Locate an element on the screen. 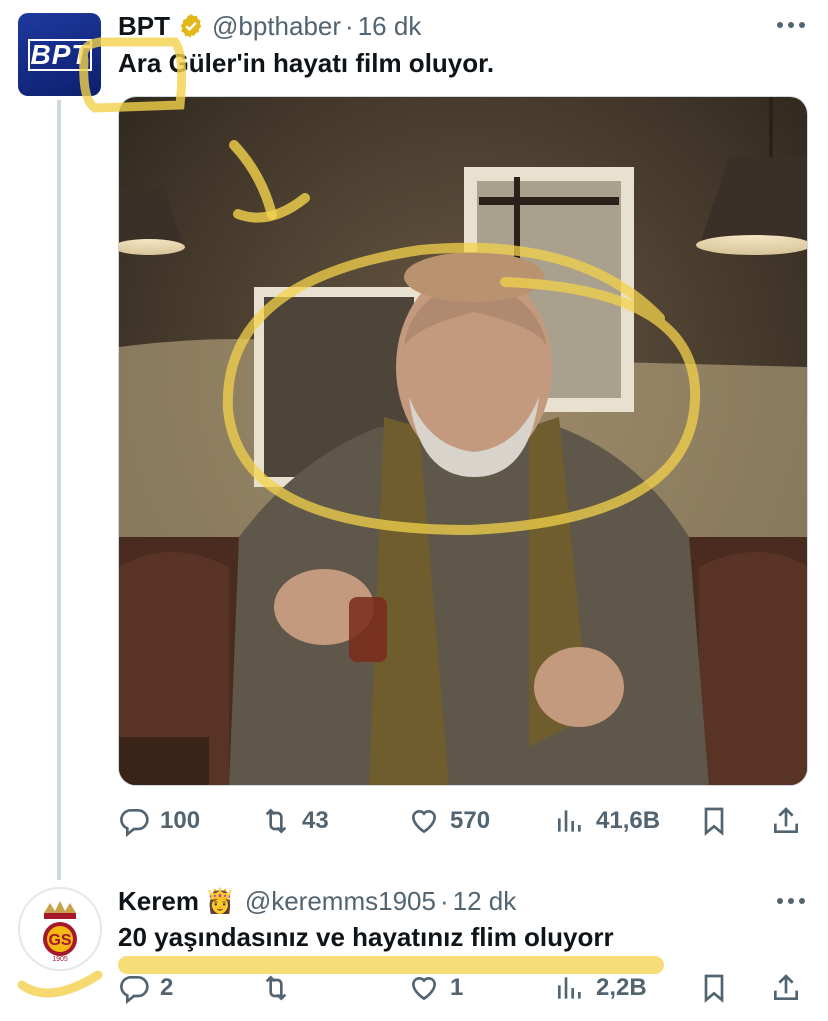  tweet-text: Ara Güler'in hayatı film oluyor. is located at coordinates (306, 63).